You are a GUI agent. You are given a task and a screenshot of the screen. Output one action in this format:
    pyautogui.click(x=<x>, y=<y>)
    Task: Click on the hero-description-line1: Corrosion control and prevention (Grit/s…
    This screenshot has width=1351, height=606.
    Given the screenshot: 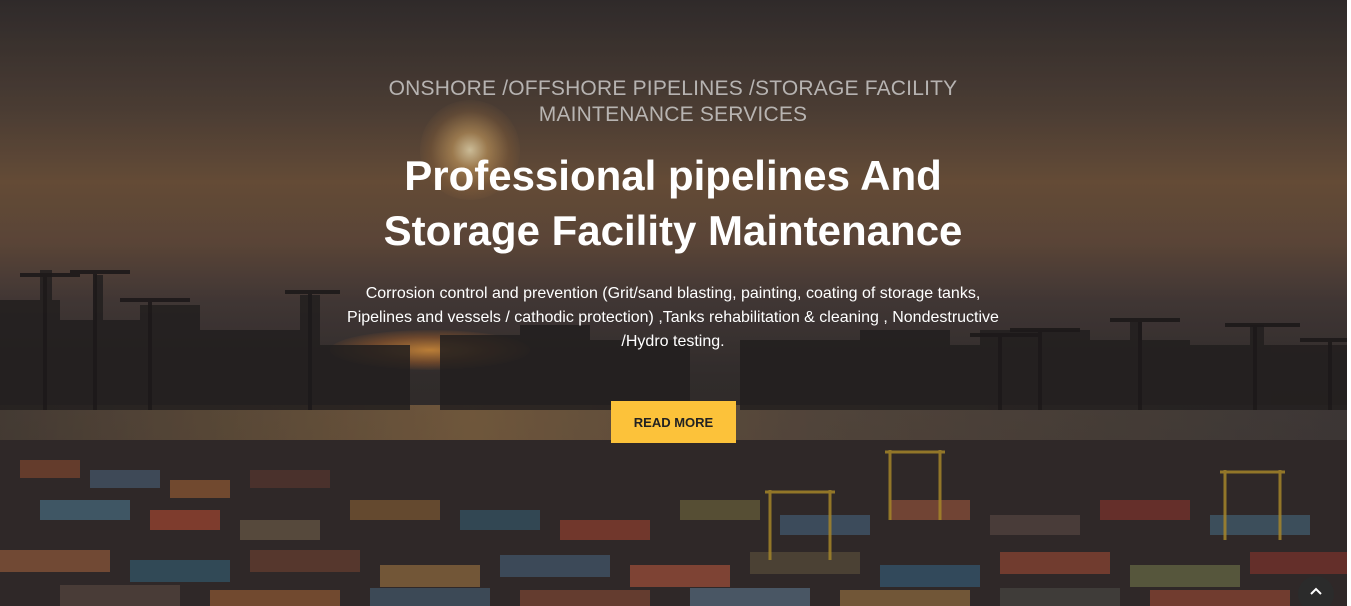 What is the action you would take?
    pyautogui.click(x=673, y=293)
    